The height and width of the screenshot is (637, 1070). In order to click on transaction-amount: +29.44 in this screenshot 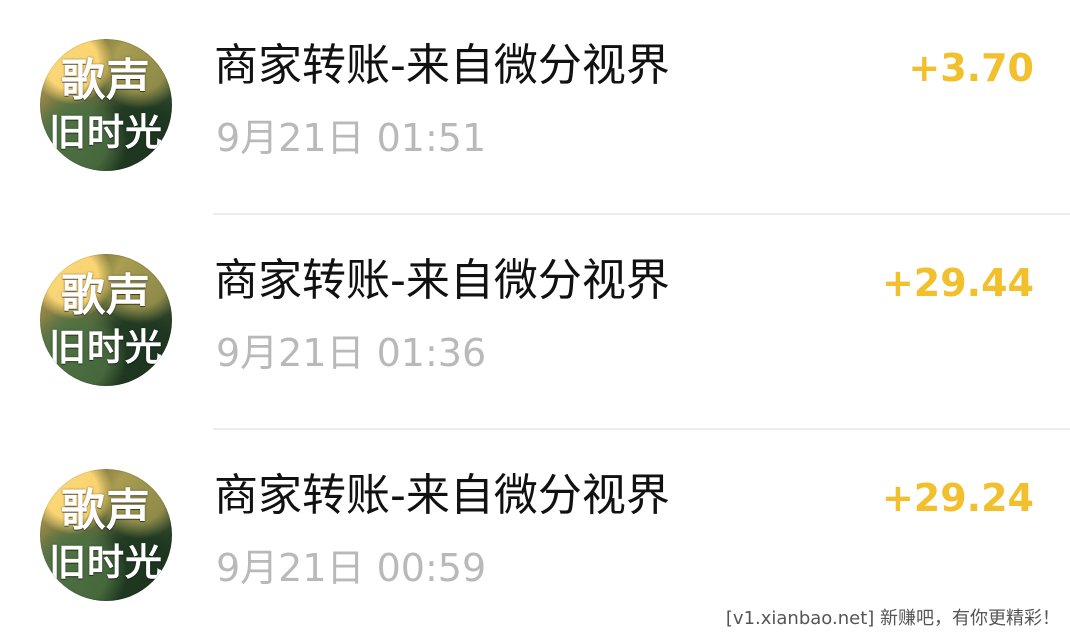, I will do `click(957, 283)`.